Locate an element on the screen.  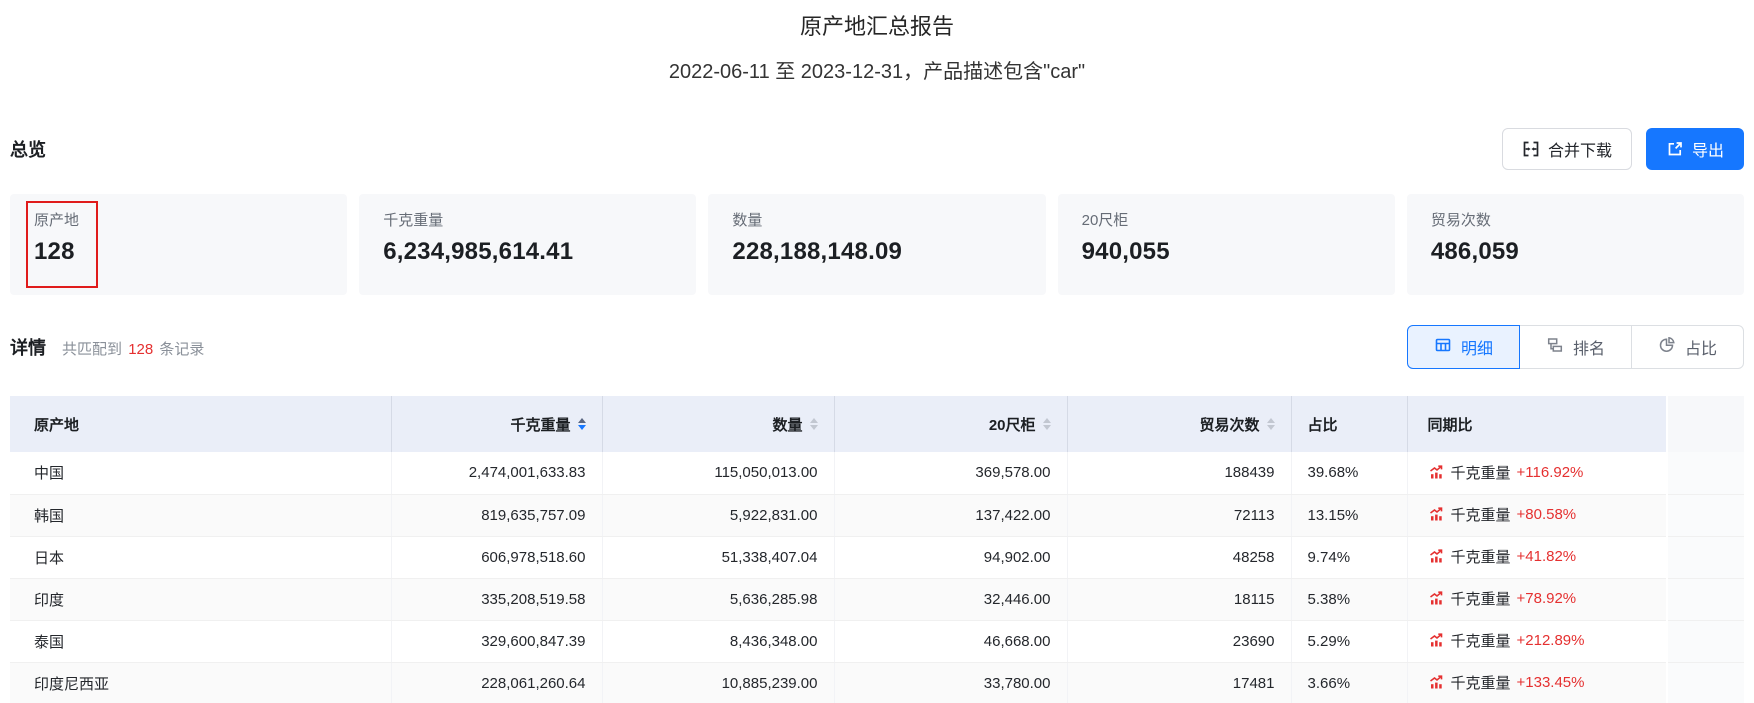
column-header-origin: 原产地 is located at coordinates (201, 424).